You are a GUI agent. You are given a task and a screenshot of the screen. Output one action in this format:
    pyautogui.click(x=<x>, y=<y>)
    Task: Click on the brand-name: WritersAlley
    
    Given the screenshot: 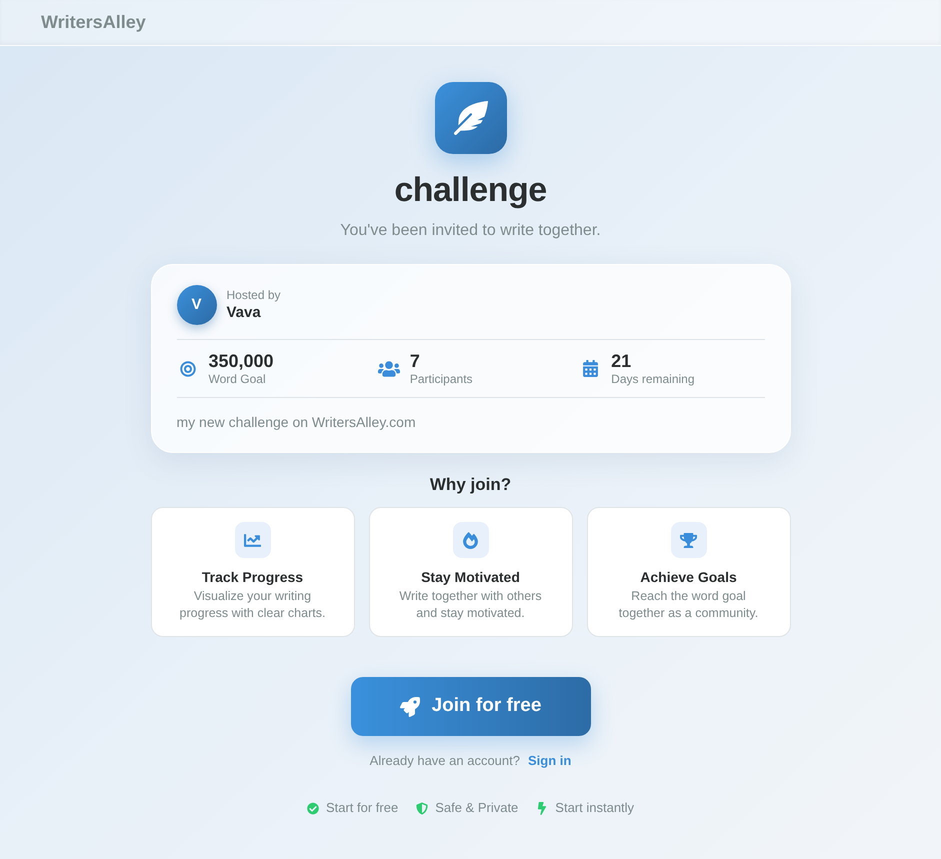 What is the action you would take?
    pyautogui.click(x=93, y=22)
    